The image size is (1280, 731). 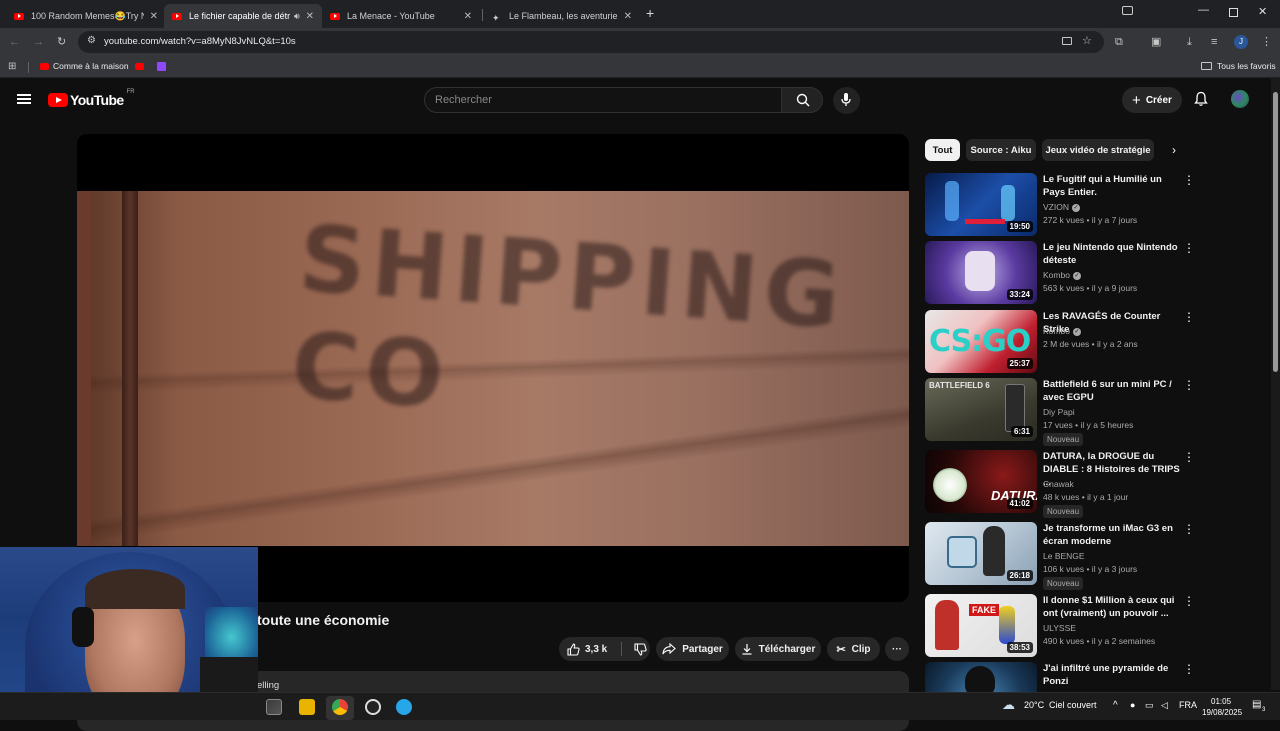 What do you see at coordinates (1064, 556) in the screenshot?
I see `channel-name: Le BENGE` at bounding box center [1064, 556].